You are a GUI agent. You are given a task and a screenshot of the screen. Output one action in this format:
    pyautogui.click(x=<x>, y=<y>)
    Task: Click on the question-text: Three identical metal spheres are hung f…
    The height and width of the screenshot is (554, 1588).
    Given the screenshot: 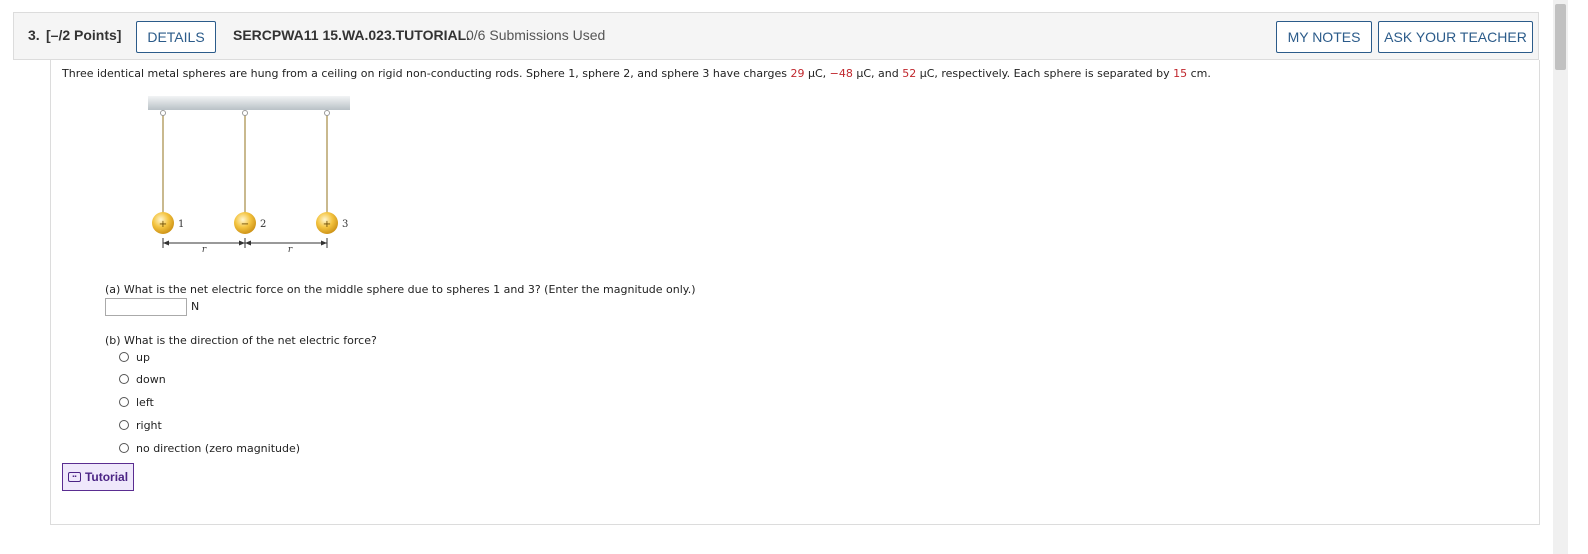 What is the action you would take?
    pyautogui.click(x=636, y=73)
    